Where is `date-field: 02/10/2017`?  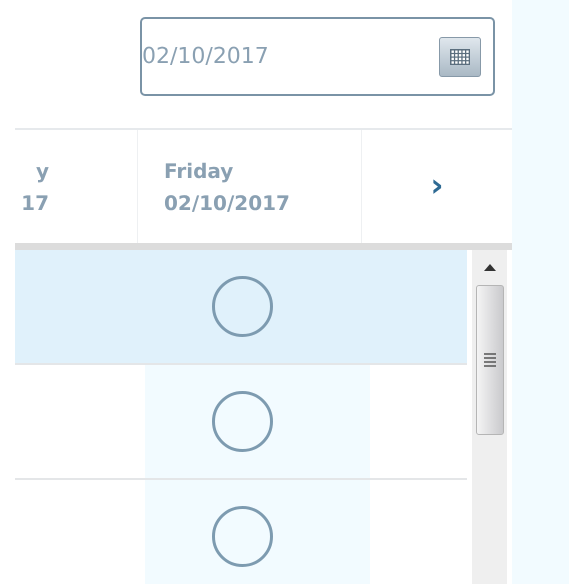
date-field: 02/10/2017 is located at coordinates (317, 56).